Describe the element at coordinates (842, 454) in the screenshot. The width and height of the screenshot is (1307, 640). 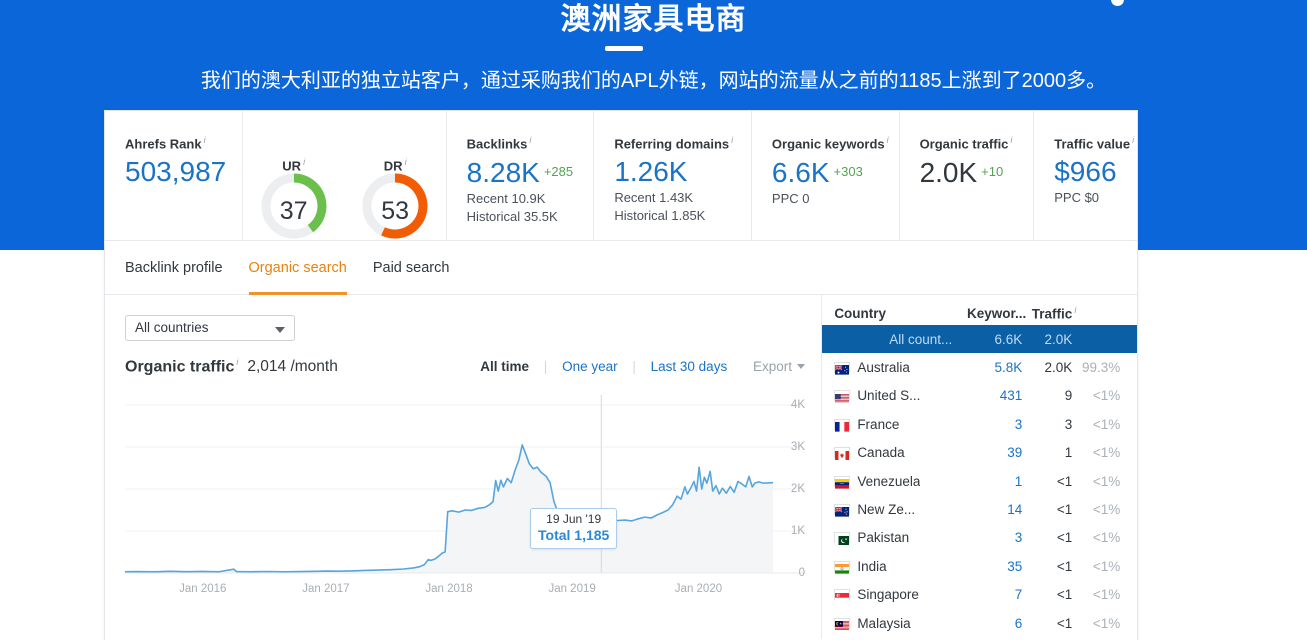
I see `flag-icon-ca` at that location.